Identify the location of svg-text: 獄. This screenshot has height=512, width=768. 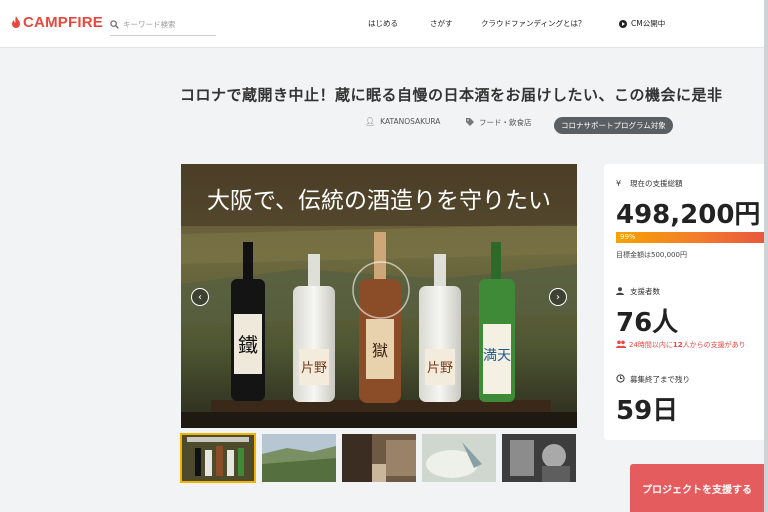
(380, 350).